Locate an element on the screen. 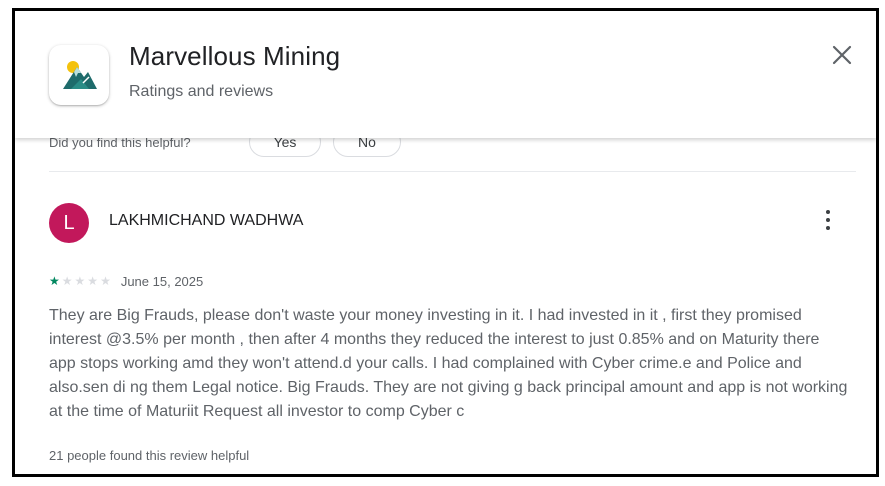  app-icon is located at coordinates (79, 75).